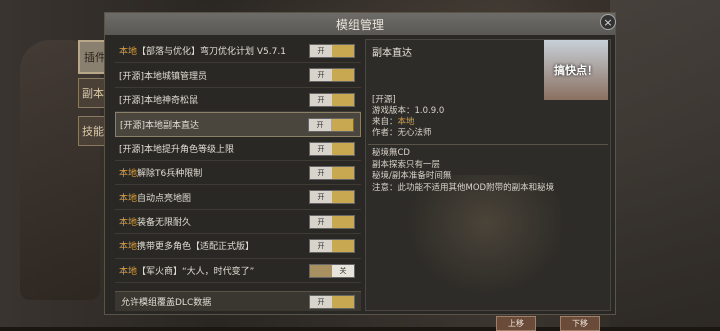 Image resolution: width=720 pixels, height=331 pixels. What do you see at coordinates (95, 57) in the screenshot?
I see `tab-plugins-label: 插件` at bounding box center [95, 57].